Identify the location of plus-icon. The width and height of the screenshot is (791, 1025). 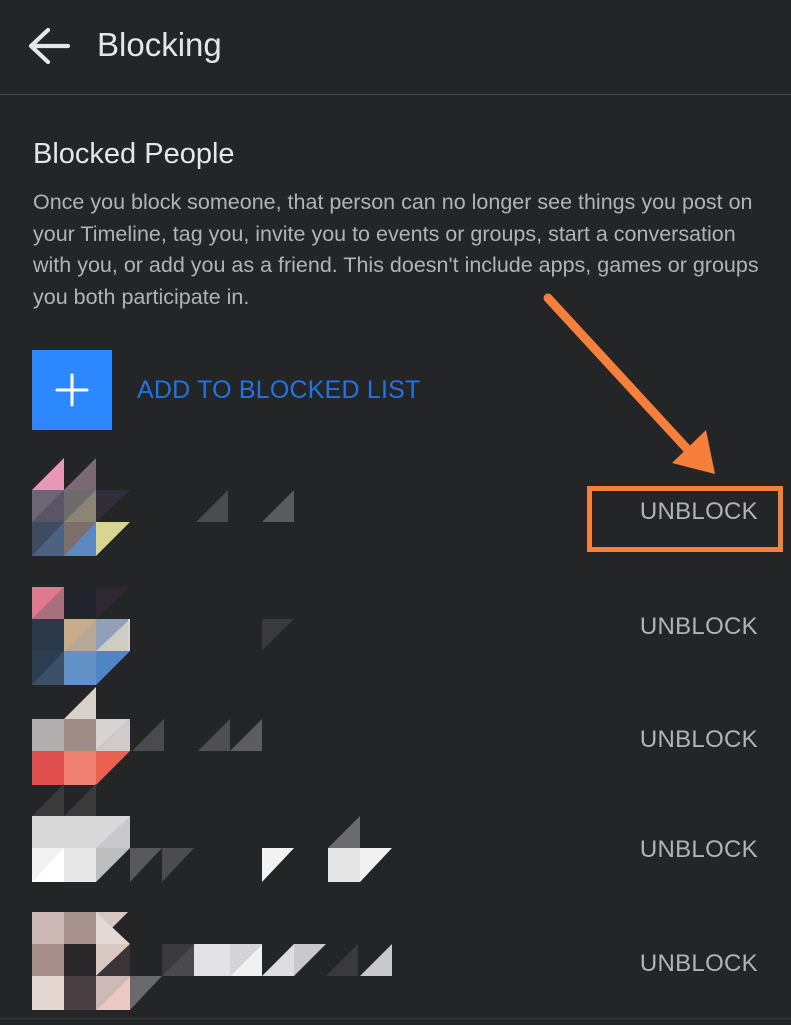
(72, 390).